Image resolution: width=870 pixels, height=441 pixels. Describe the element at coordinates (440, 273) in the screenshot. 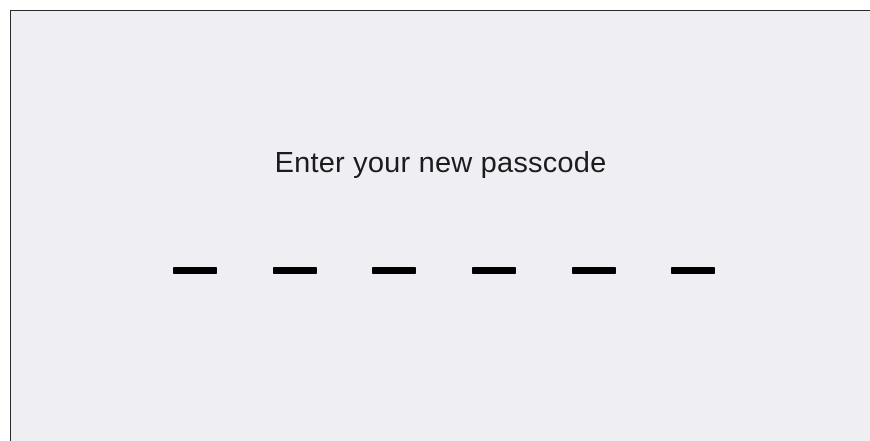

I see `passcode-entry-field` at that location.